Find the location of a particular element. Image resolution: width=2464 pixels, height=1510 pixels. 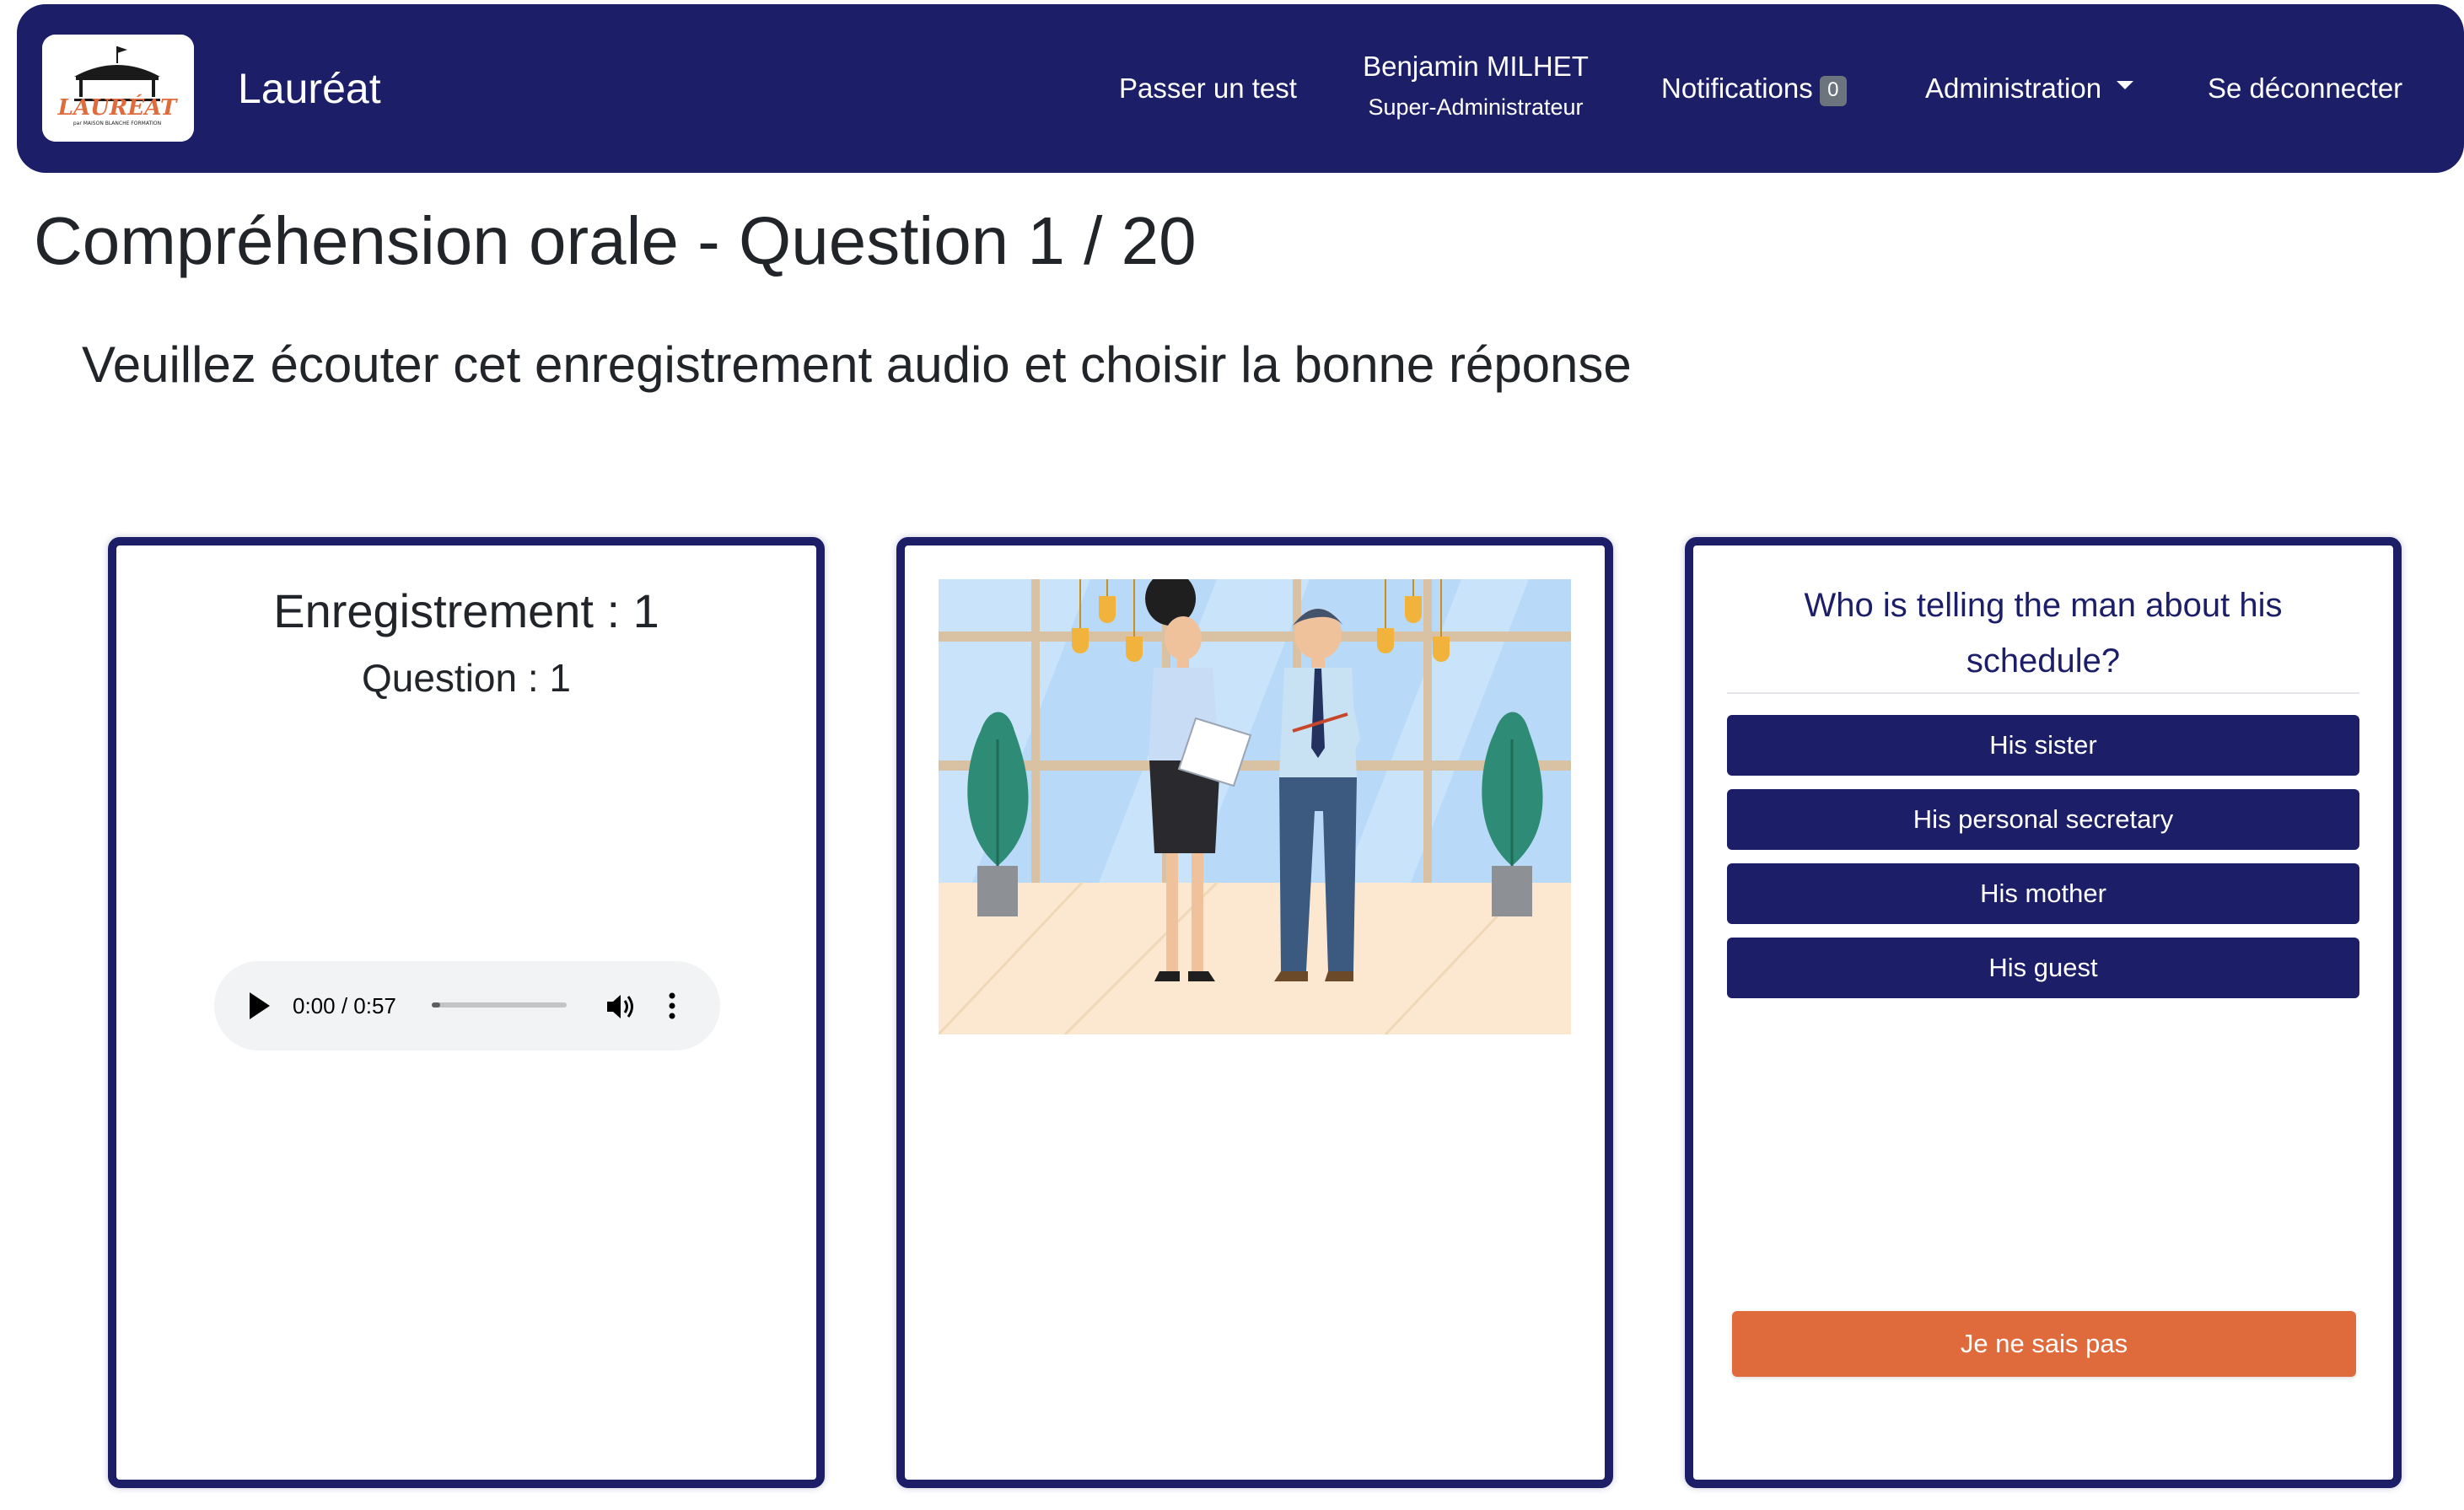

answer-button: His personal secretary is located at coordinates (2043, 819).